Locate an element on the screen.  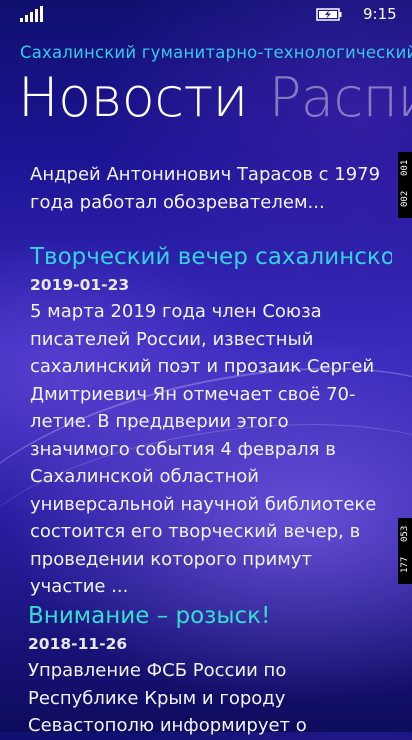
status-bar: 9:15 is located at coordinates (206, 15).